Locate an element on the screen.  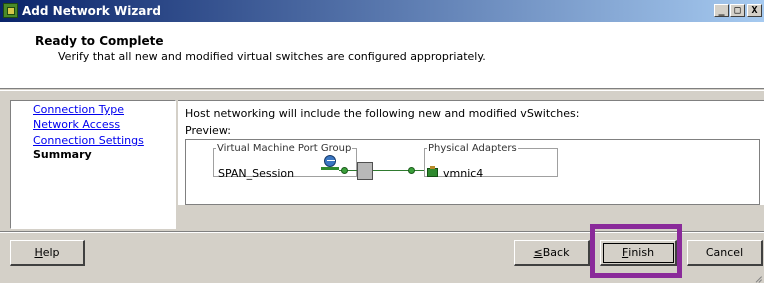
header-divider is located at coordinates (382, 90).